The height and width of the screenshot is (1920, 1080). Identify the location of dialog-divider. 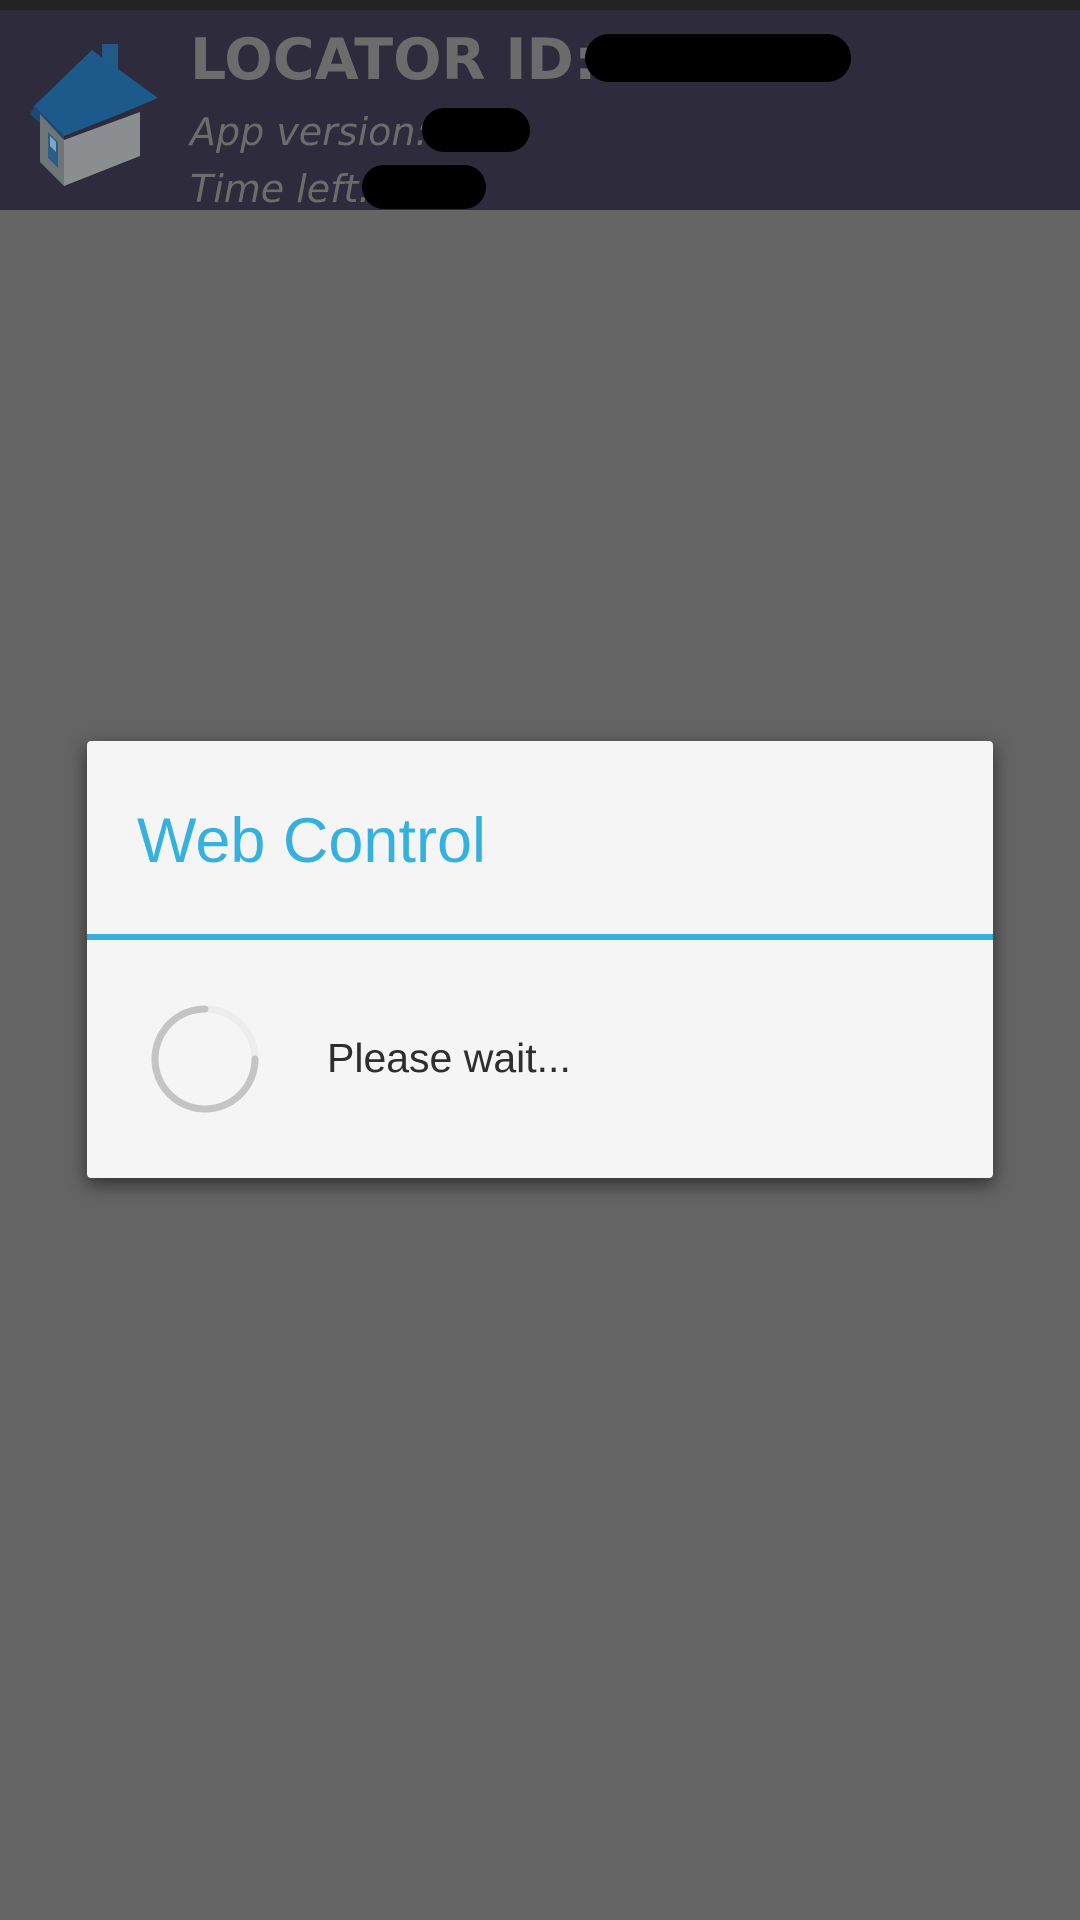
(540, 937).